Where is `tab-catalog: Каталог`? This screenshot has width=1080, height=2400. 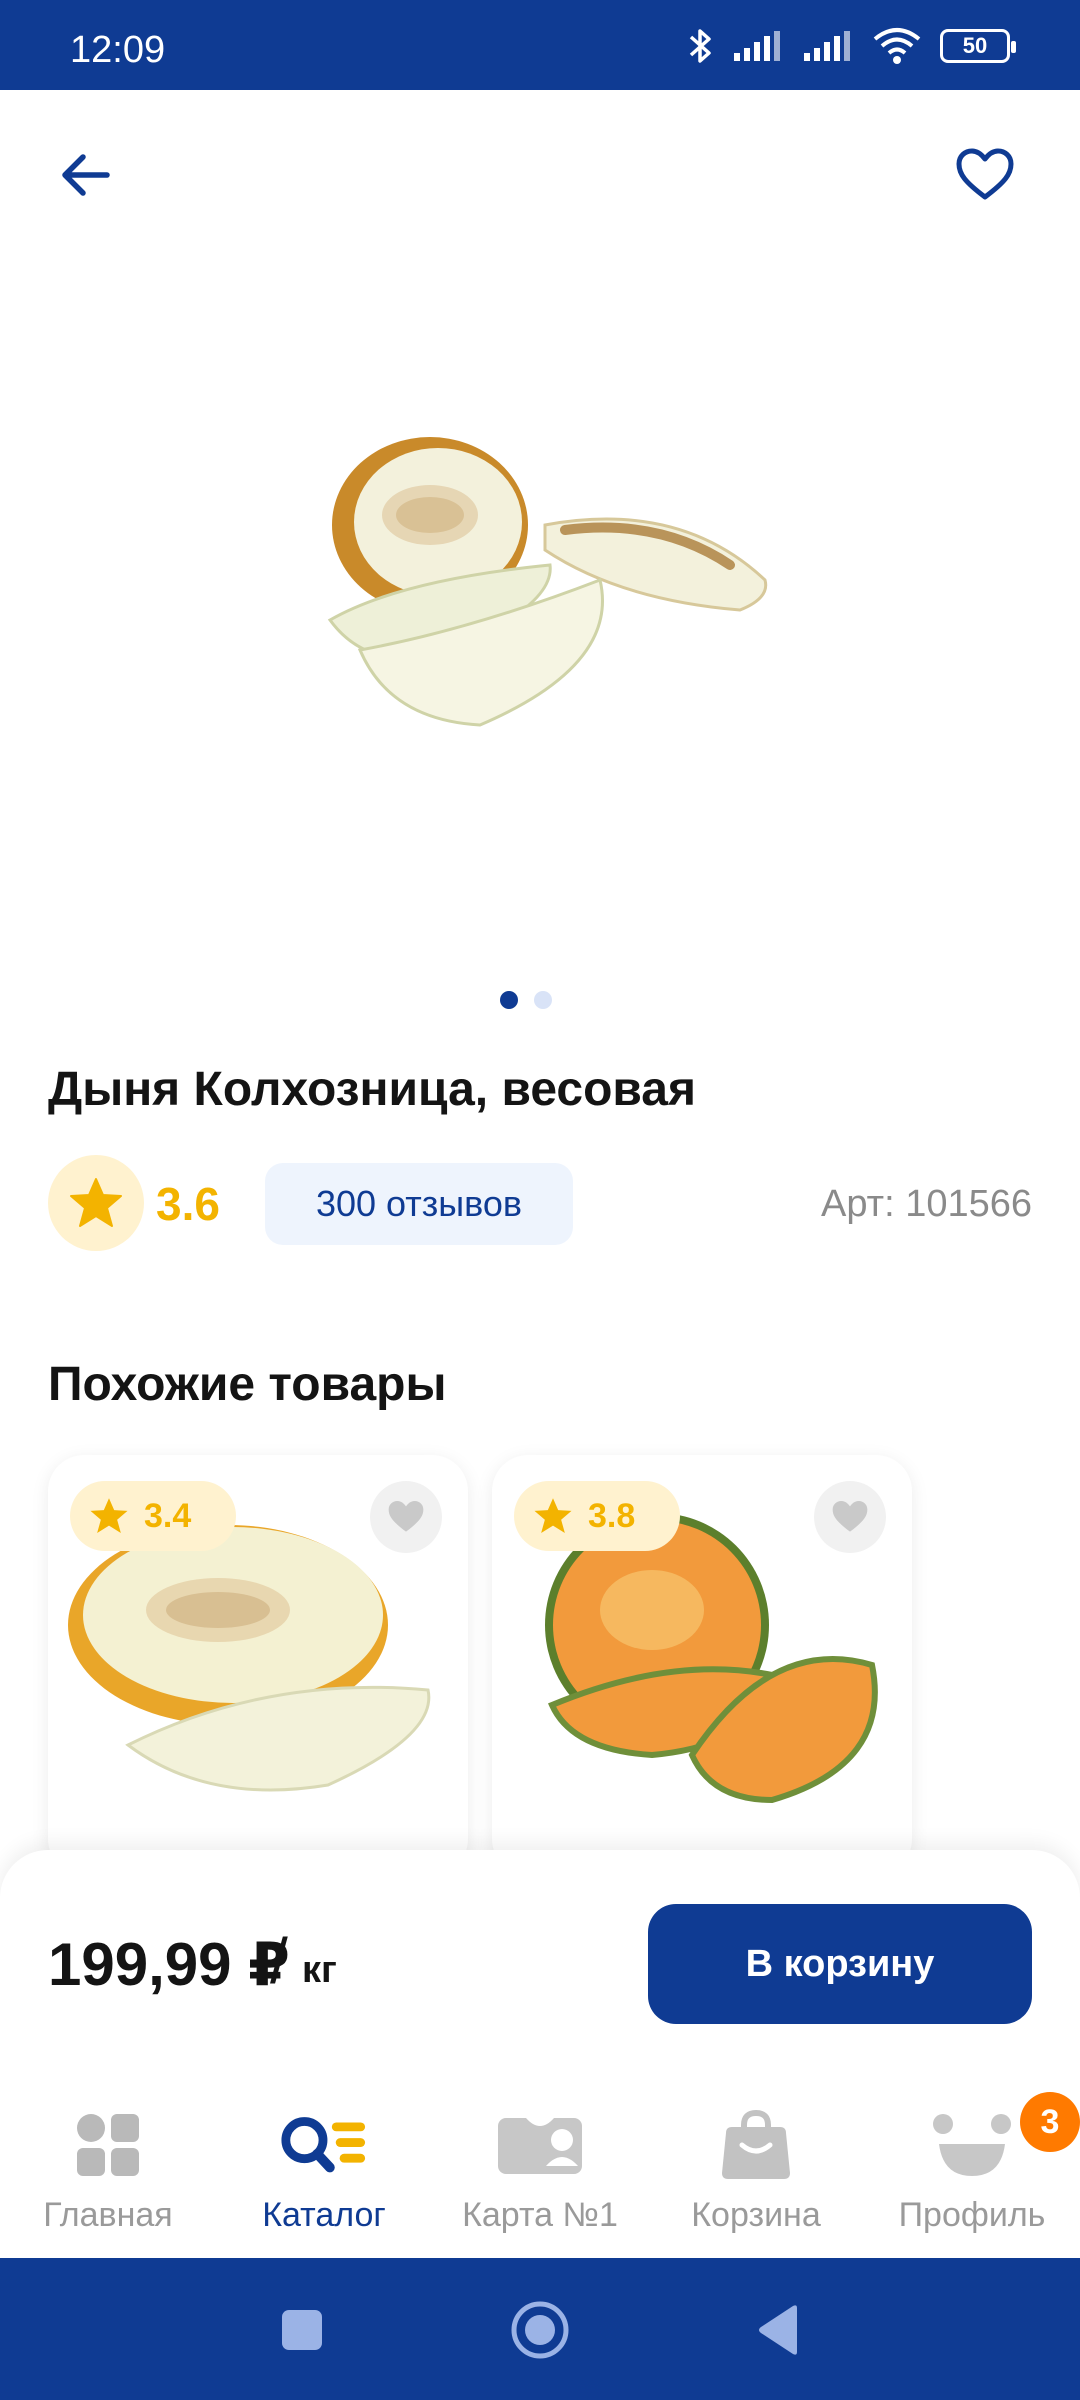
tab-catalog: Каталог is located at coordinates (324, 2175).